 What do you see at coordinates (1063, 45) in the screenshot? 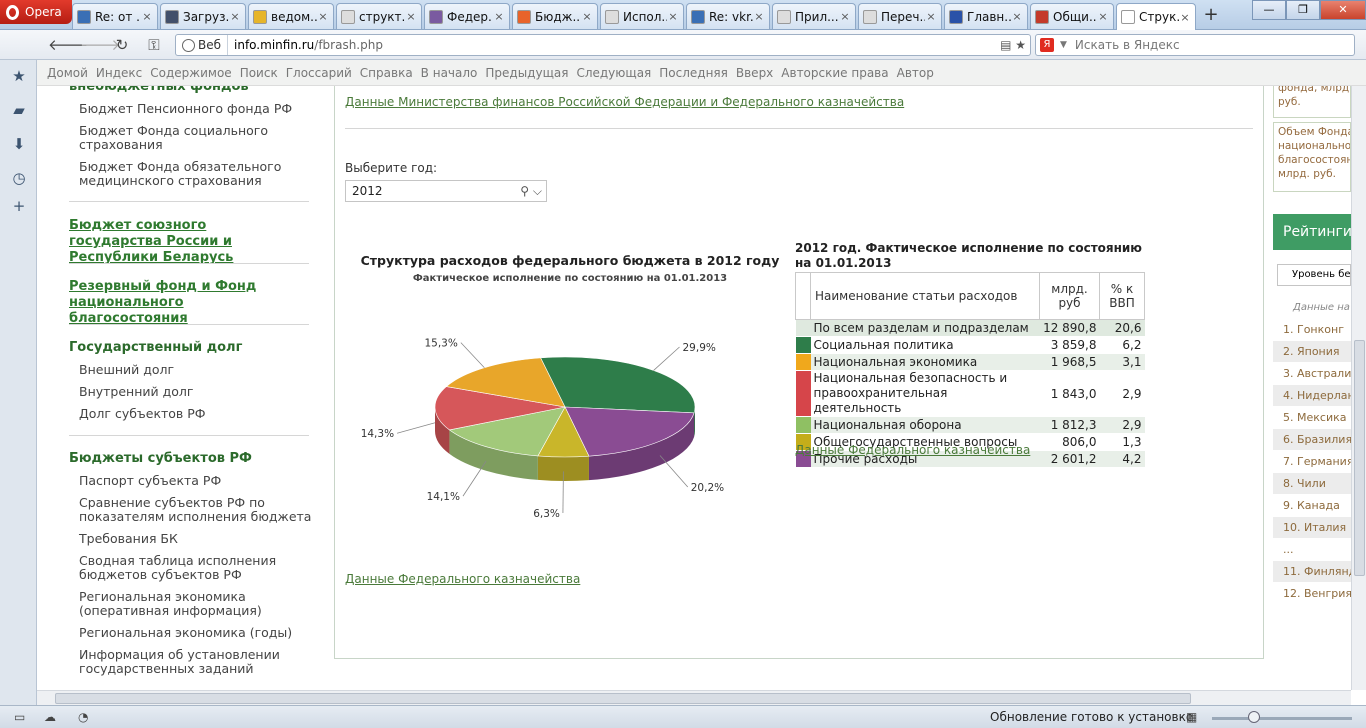
I see `chevron-down-icon: ▼` at bounding box center [1063, 45].